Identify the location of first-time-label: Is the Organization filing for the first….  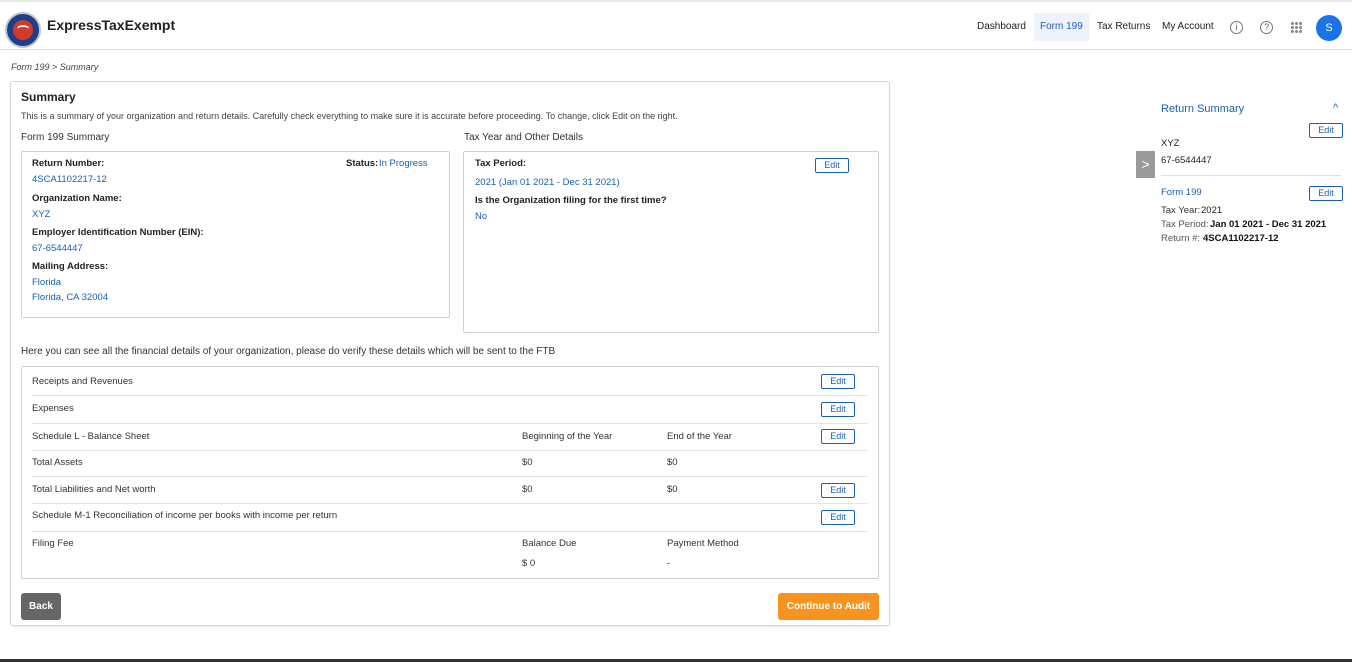
(571, 200).